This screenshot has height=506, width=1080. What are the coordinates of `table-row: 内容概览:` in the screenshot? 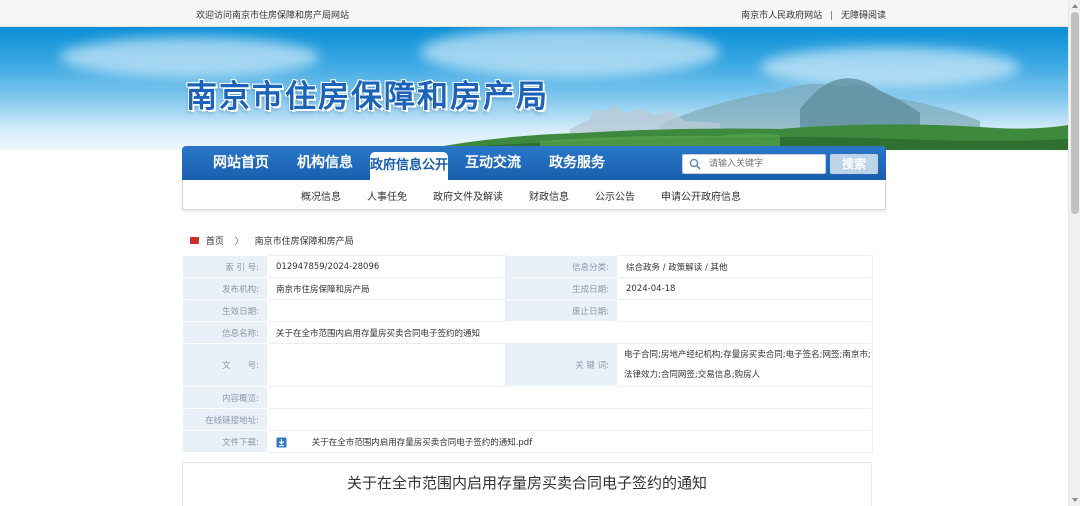 It's located at (527, 397).